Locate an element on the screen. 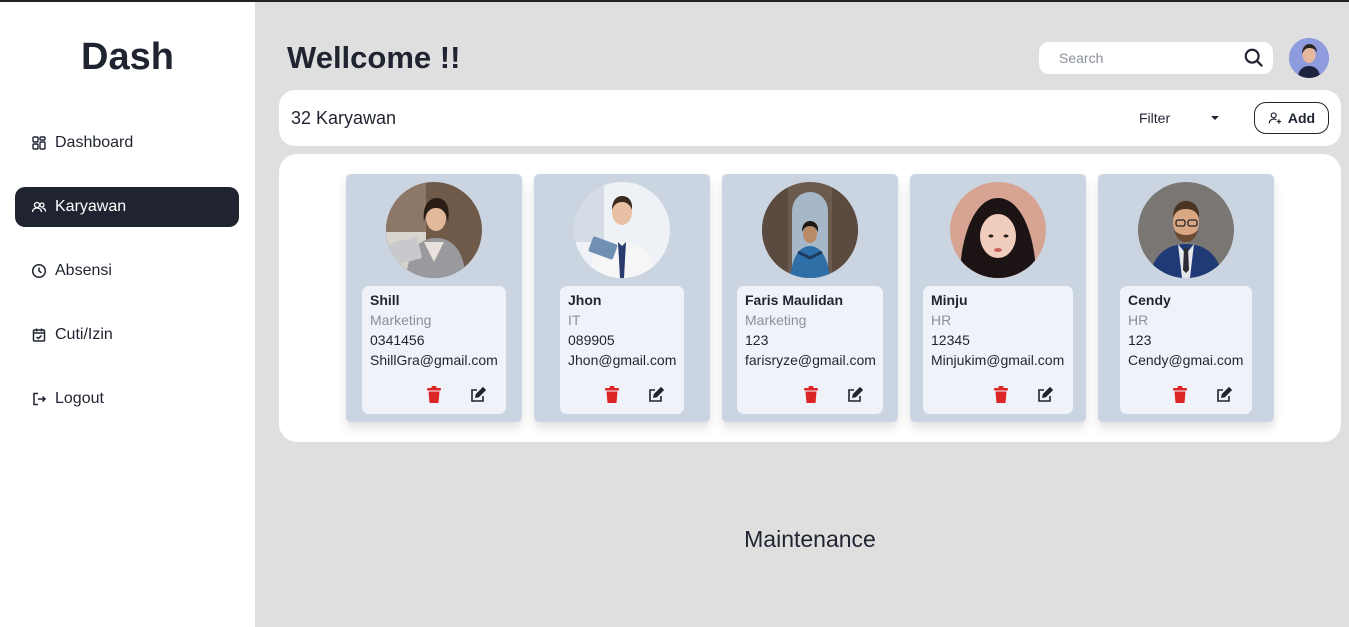 Image resolution: width=1349 pixels, height=627 pixels. employee-card: Cendy HR 123 Cendy@gmai.com is located at coordinates (1186, 298).